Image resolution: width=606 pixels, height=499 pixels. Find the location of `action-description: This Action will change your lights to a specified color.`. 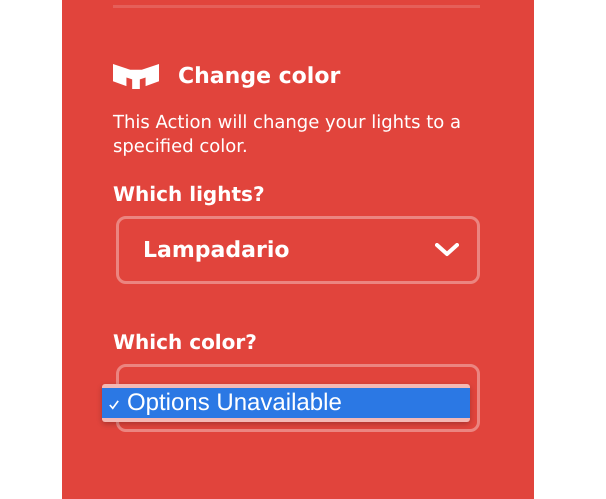

action-description: This Action will change your lights to a specified color. is located at coordinates (287, 135).